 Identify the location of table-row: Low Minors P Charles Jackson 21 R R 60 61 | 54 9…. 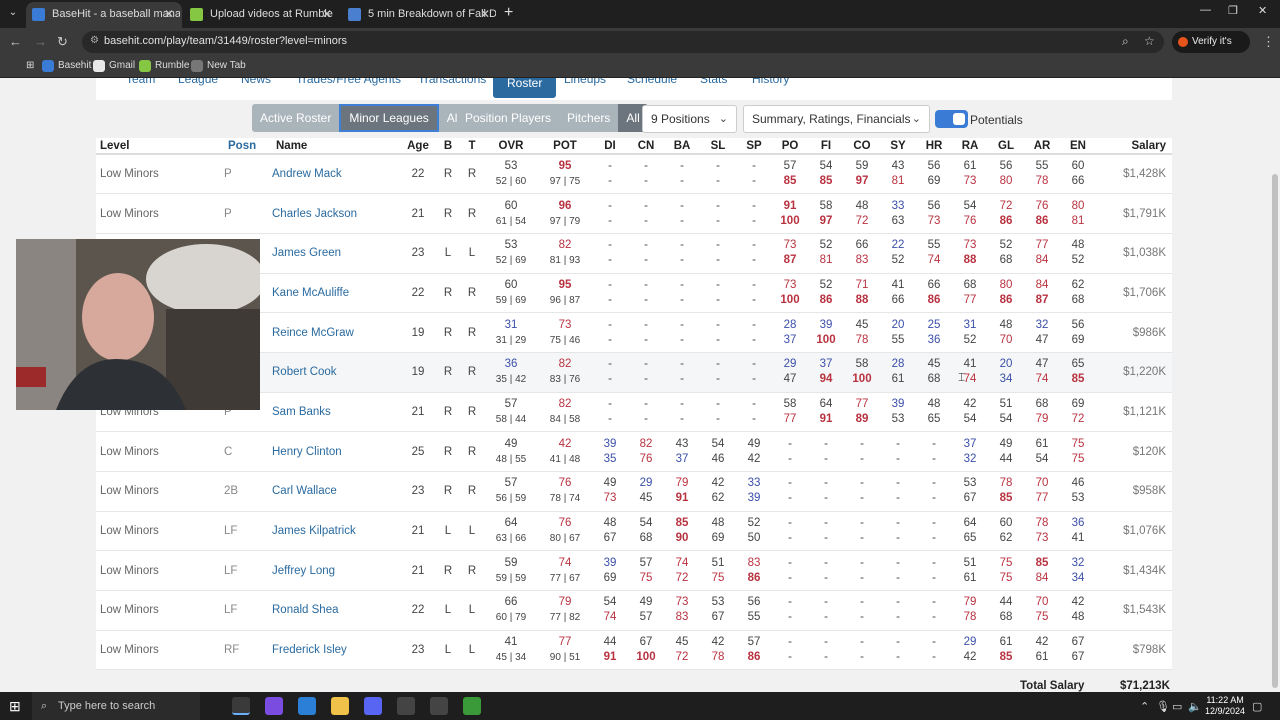
(634, 213).